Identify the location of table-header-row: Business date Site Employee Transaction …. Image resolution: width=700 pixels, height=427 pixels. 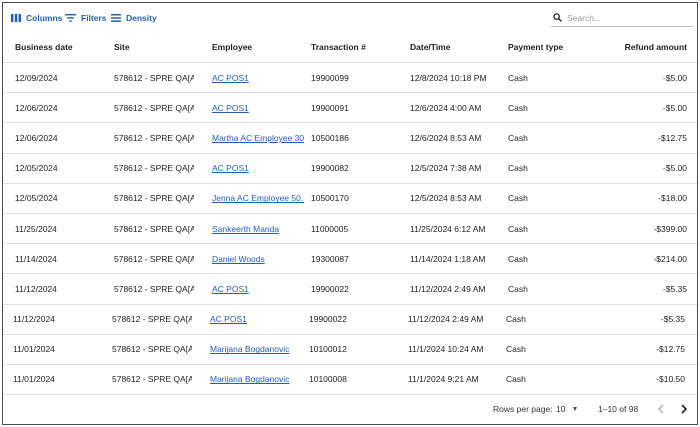
(350, 47).